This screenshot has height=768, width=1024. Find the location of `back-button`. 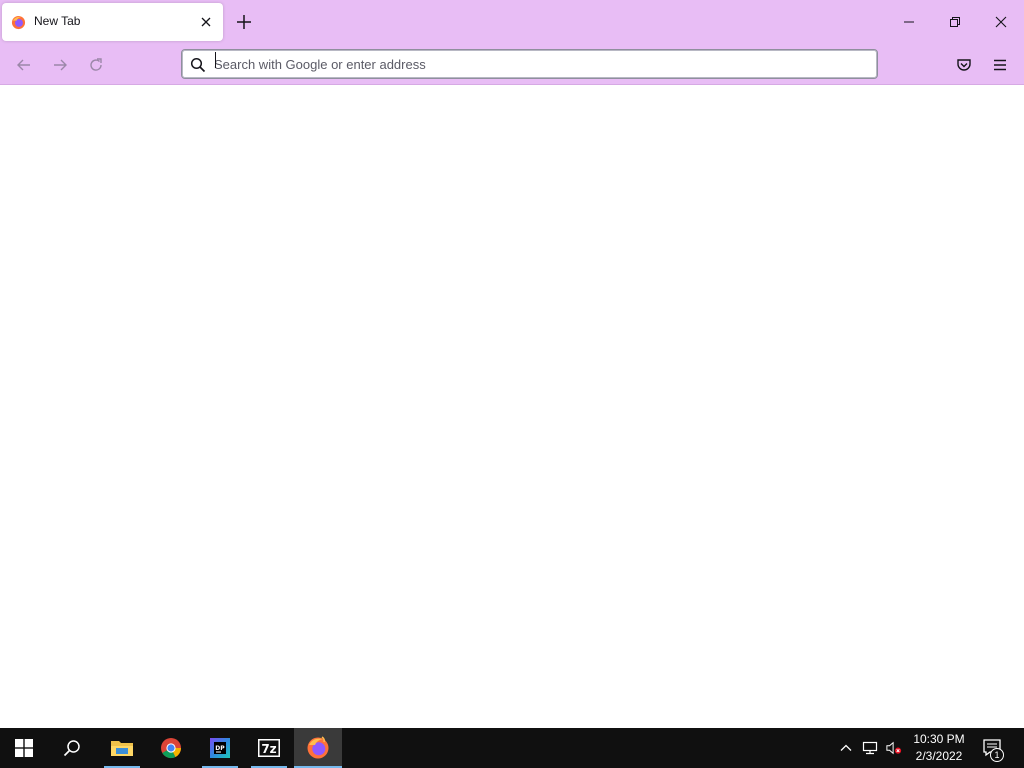

back-button is located at coordinates (24, 65).